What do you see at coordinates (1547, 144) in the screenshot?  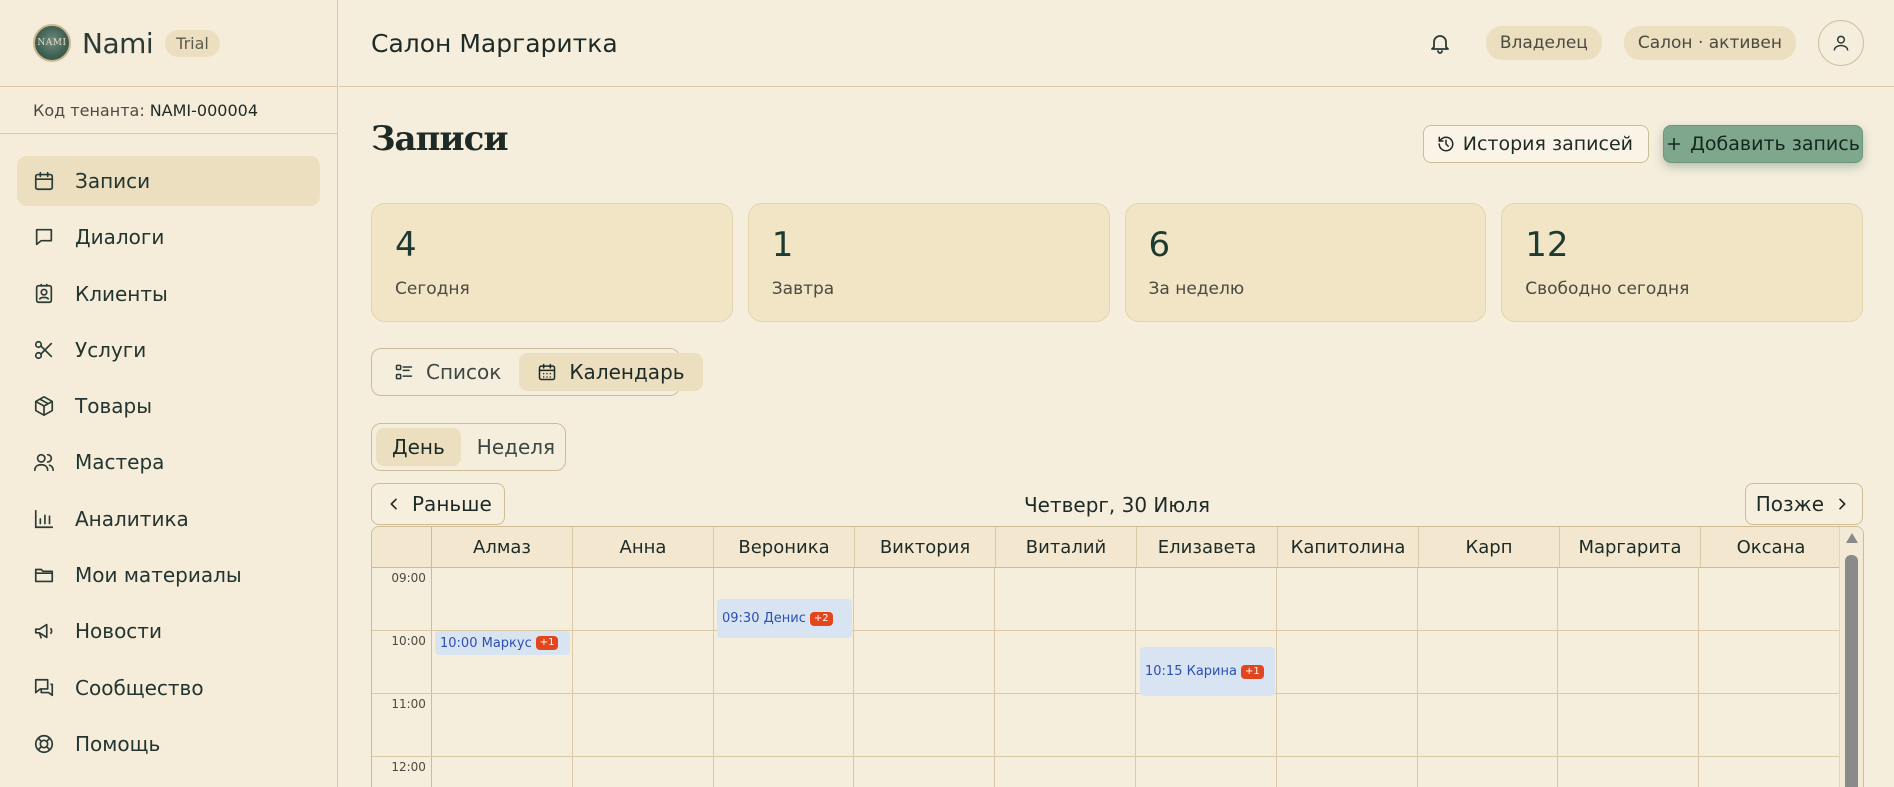 I see `history-button-label: История записей` at bounding box center [1547, 144].